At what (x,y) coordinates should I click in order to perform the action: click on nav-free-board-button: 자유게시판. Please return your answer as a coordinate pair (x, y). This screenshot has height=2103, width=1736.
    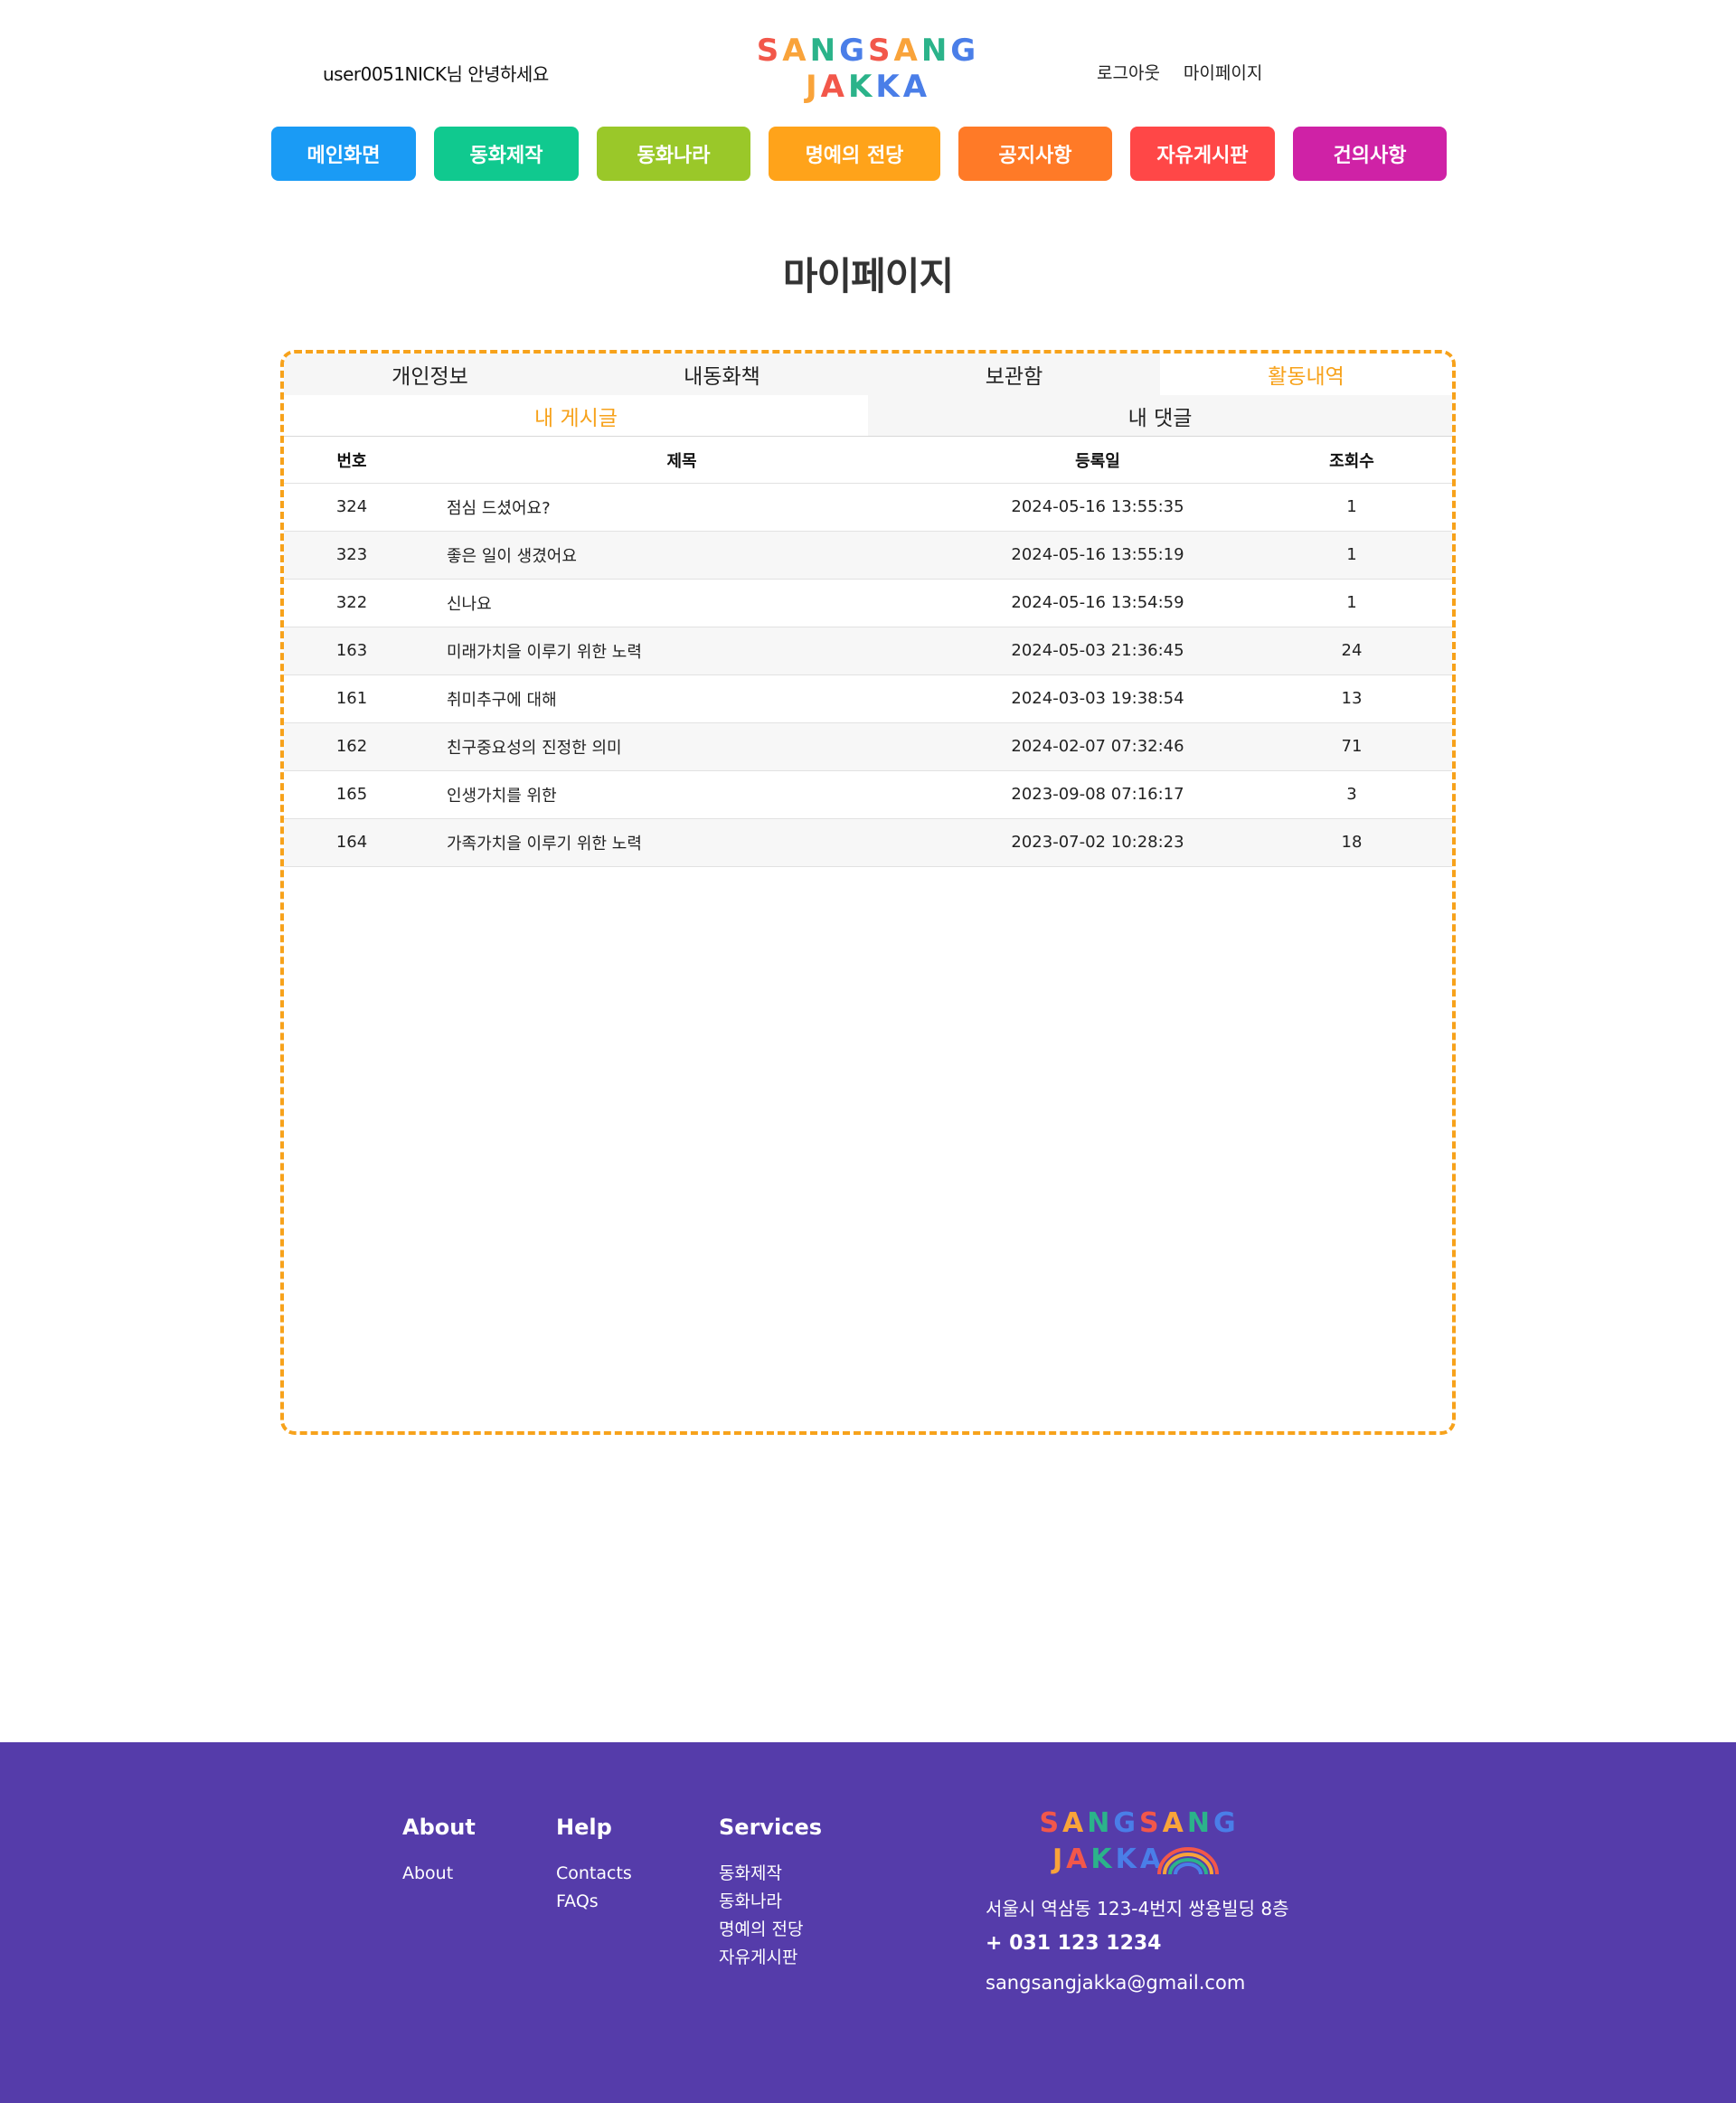
    Looking at the image, I should click on (1203, 154).